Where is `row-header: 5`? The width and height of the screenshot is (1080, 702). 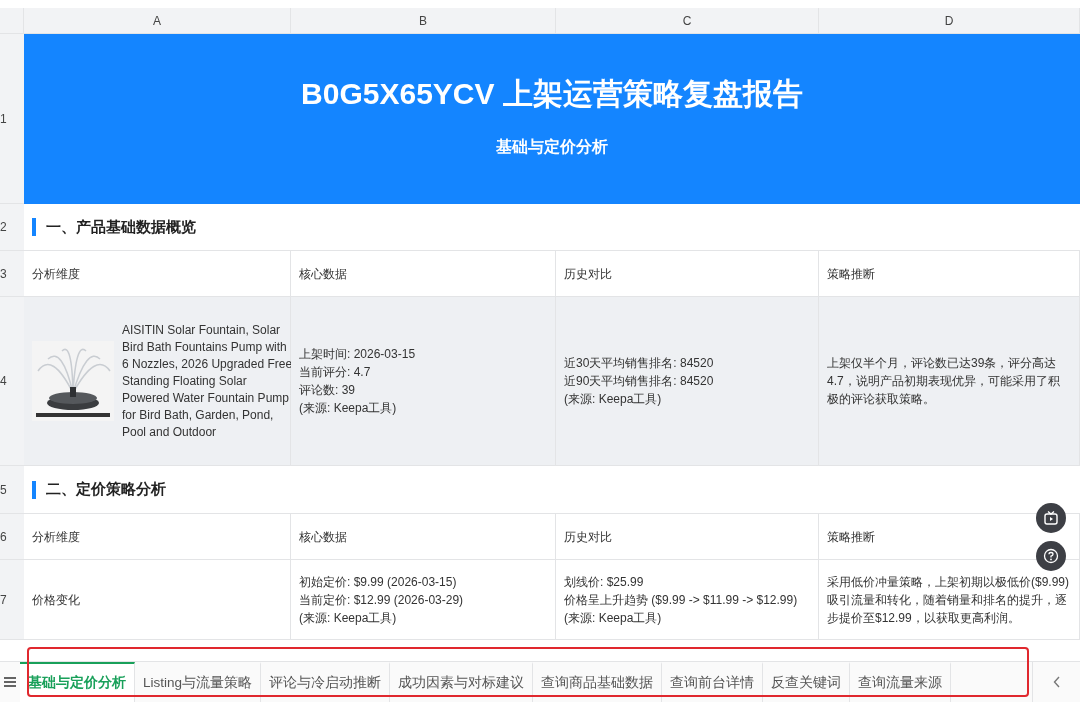
row-header: 5 is located at coordinates (12, 490).